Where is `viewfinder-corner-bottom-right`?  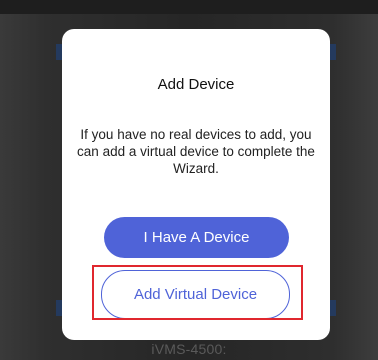 viewfinder-corner-bottom-right is located at coordinates (333, 308).